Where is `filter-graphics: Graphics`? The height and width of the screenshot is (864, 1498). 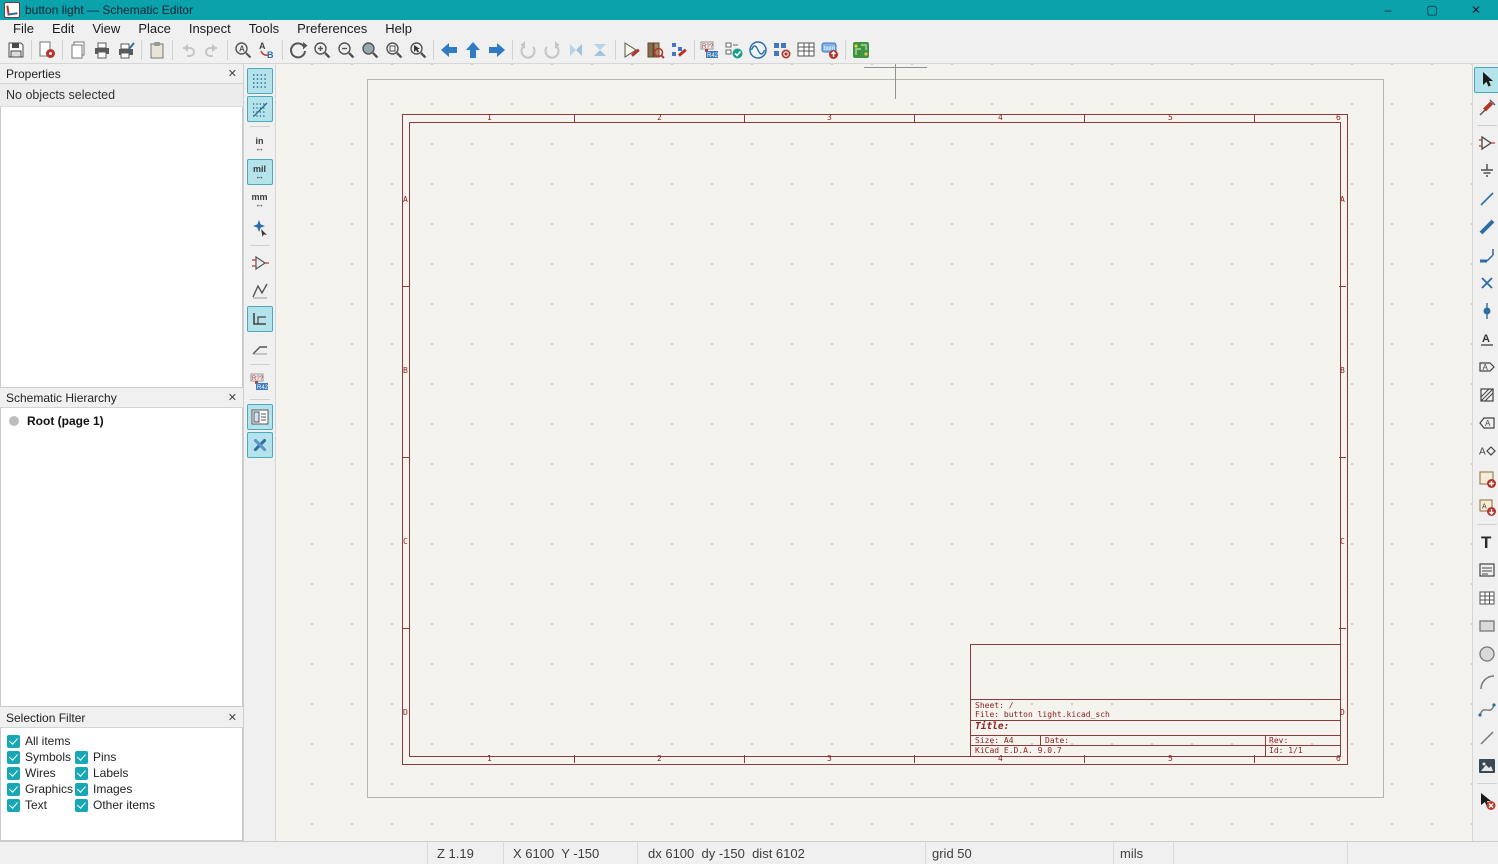
filter-graphics: Graphics is located at coordinates (41, 789).